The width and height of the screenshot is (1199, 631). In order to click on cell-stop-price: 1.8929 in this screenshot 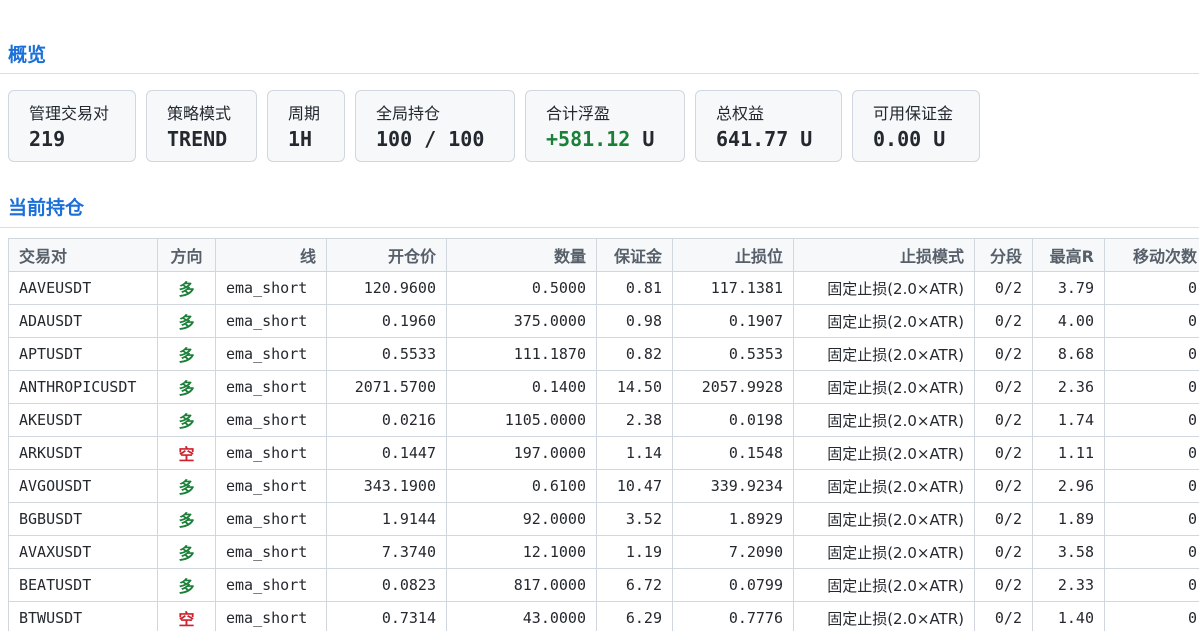, I will do `click(733, 519)`.